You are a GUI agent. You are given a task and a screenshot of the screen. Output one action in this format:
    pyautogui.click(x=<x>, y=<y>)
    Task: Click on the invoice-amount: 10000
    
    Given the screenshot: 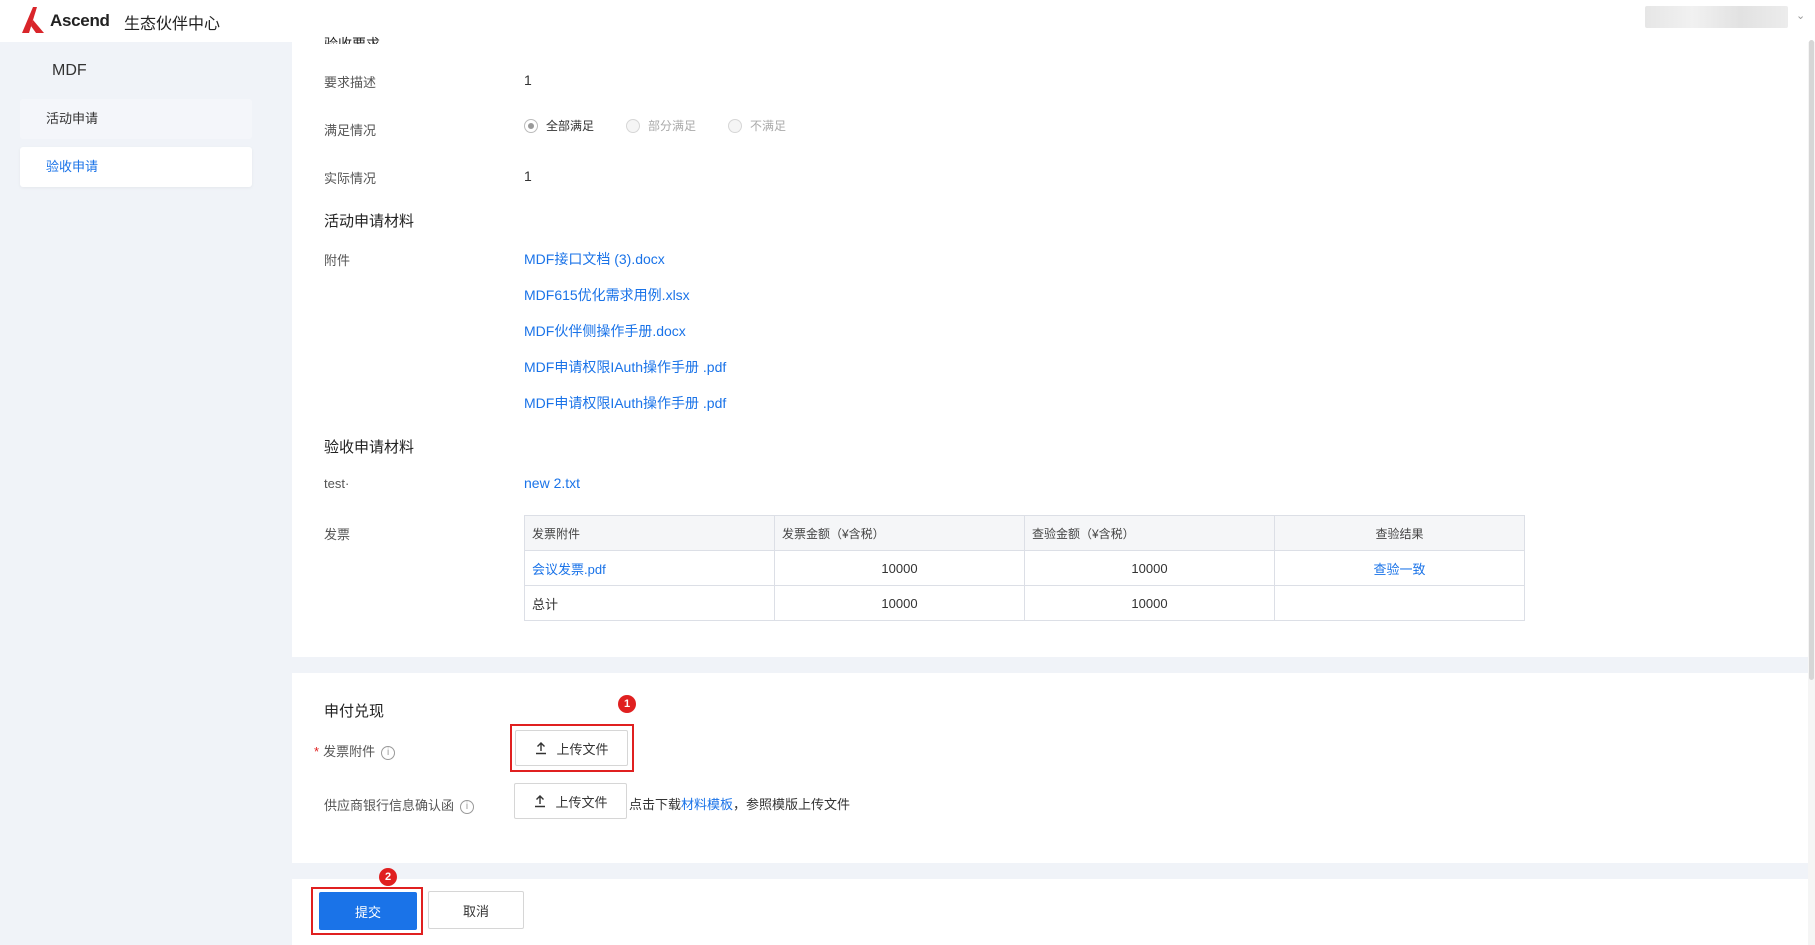 What is the action you would take?
    pyautogui.click(x=899, y=568)
    